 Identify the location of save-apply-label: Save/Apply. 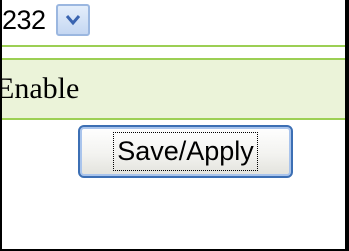
(185, 151).